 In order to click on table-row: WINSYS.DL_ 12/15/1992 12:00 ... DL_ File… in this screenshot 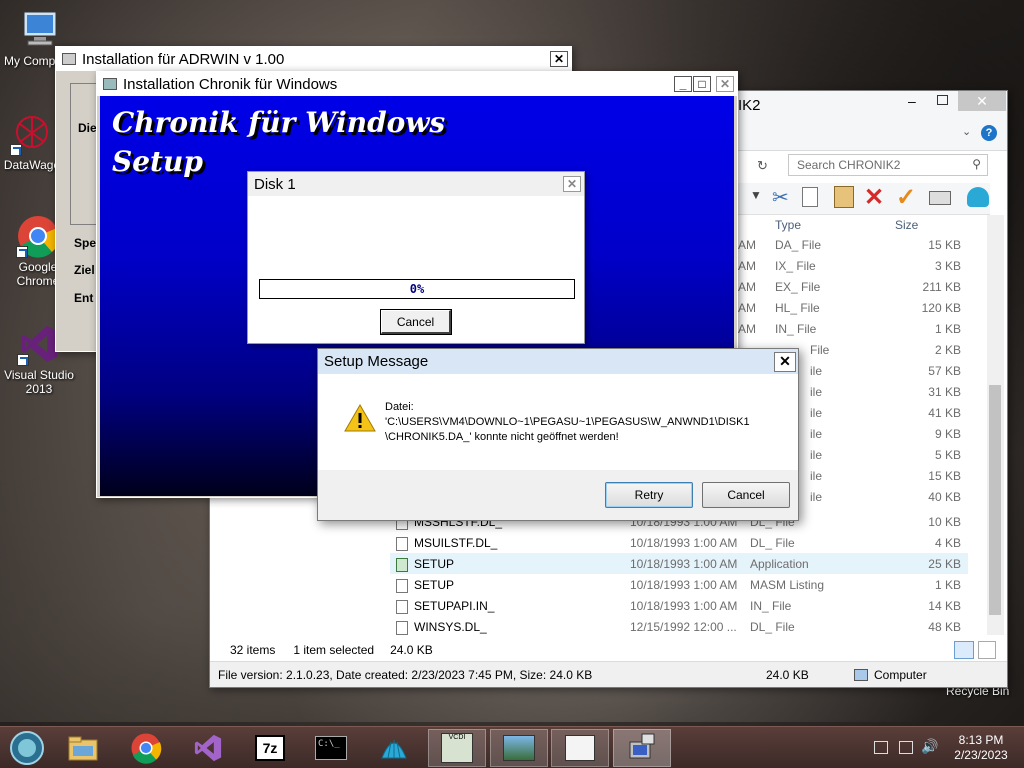, I will do `click(679, 626)`.